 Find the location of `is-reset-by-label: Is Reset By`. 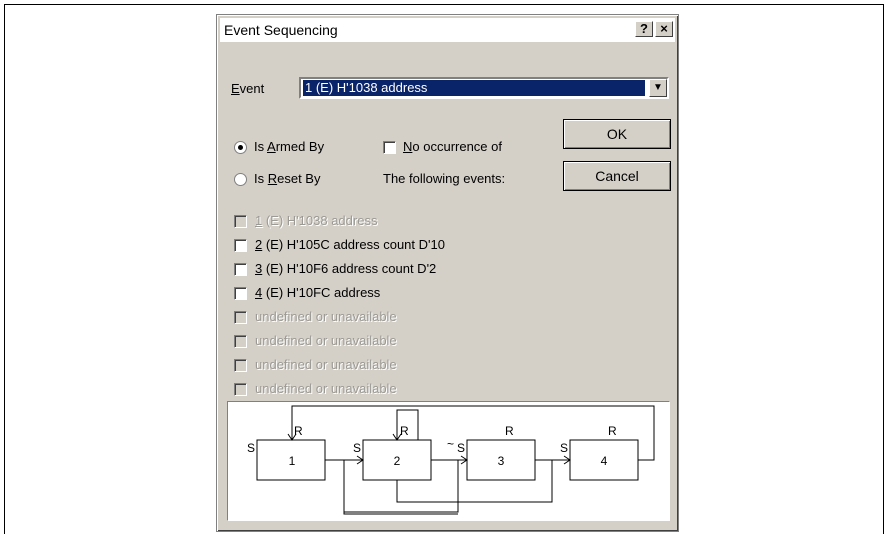

is-reset-by-label: Is Reset By is located at coordinates (287, 178).